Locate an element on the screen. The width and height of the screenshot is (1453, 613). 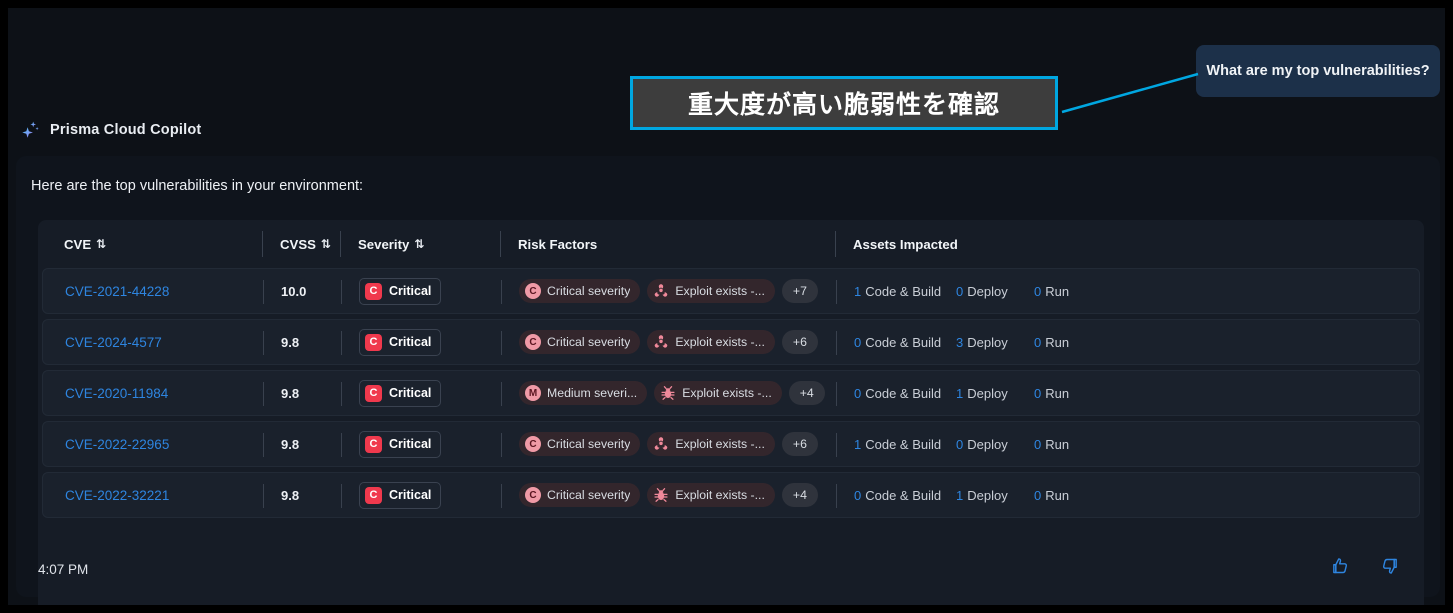
cell-cvss: 10.0 is located at coordinates (302, 291).